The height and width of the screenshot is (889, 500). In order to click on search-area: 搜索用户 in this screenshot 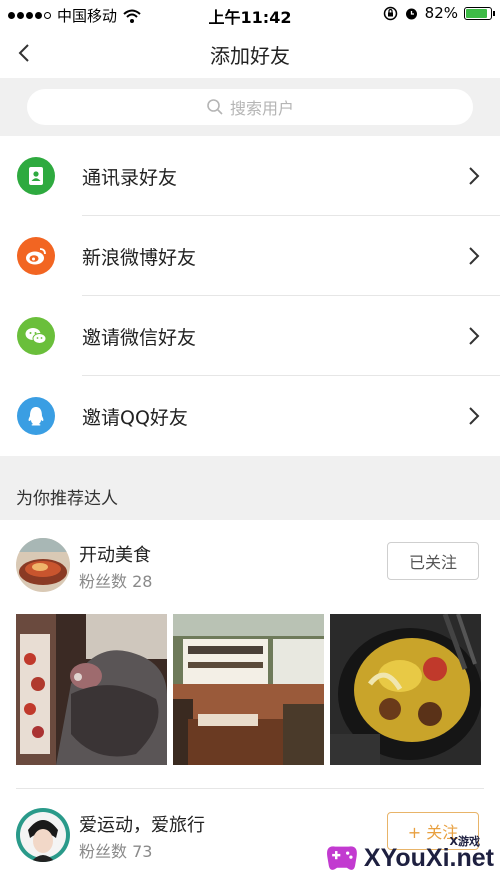, I will do `click(250, 107)`.